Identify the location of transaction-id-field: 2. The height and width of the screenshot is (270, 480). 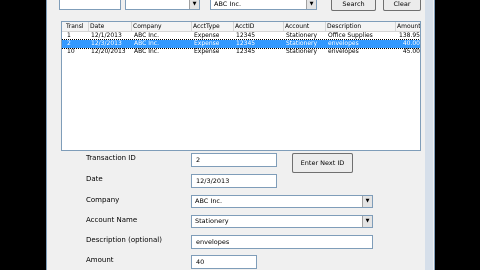
(234, 160).